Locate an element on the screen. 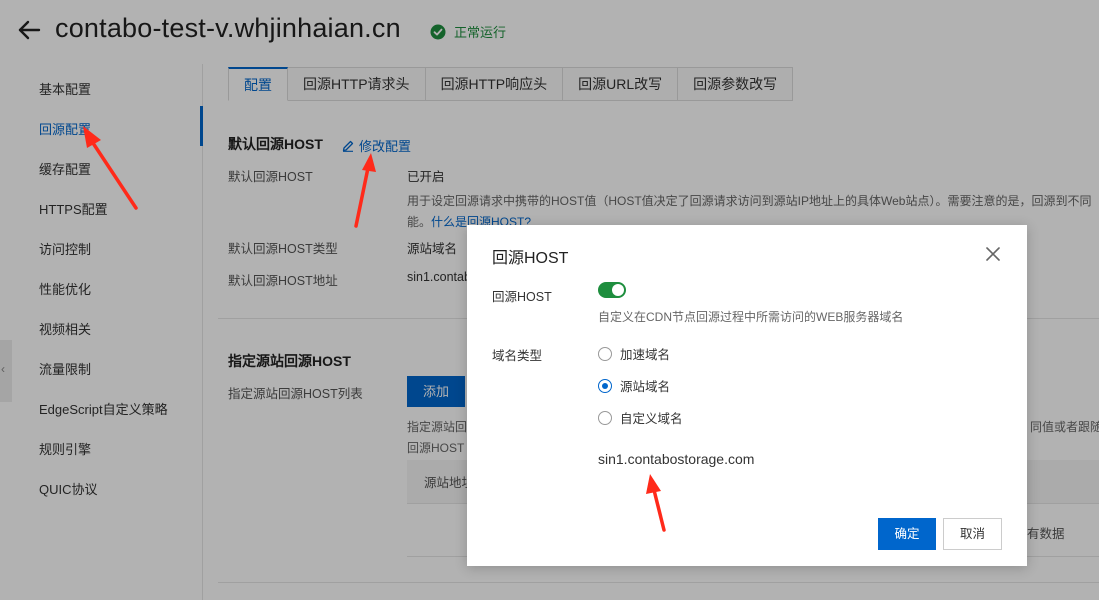 The height and width of the screenshot is (600, 1099). radio-accelerated-domain: 加速域名 is located at coordinates (634, 353).